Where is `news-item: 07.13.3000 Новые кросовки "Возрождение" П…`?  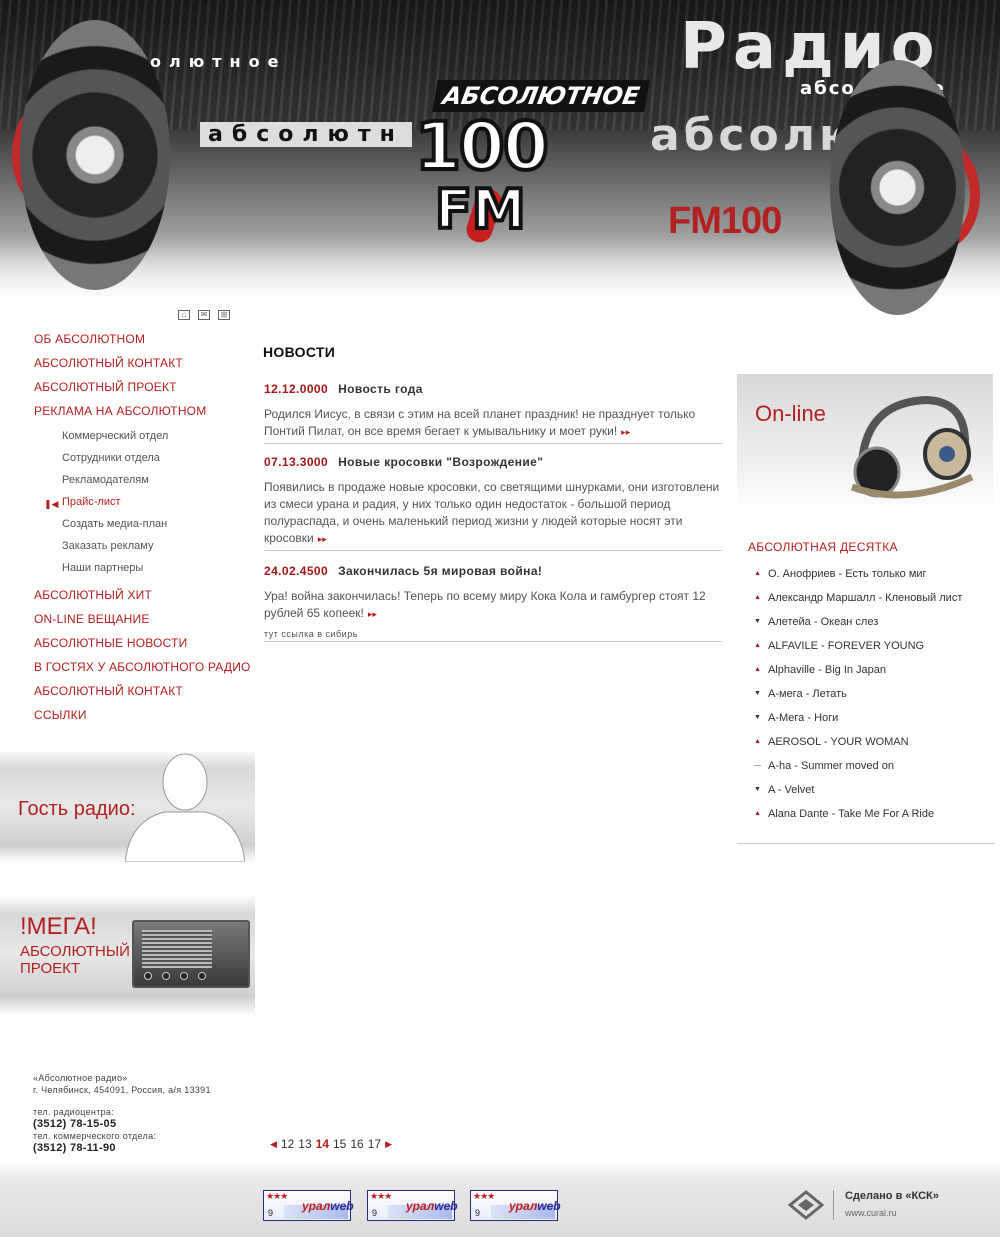 news-item: 07.13.3000 Новые кросовки "Возрождение" П… is located at coordinates (493, 503).